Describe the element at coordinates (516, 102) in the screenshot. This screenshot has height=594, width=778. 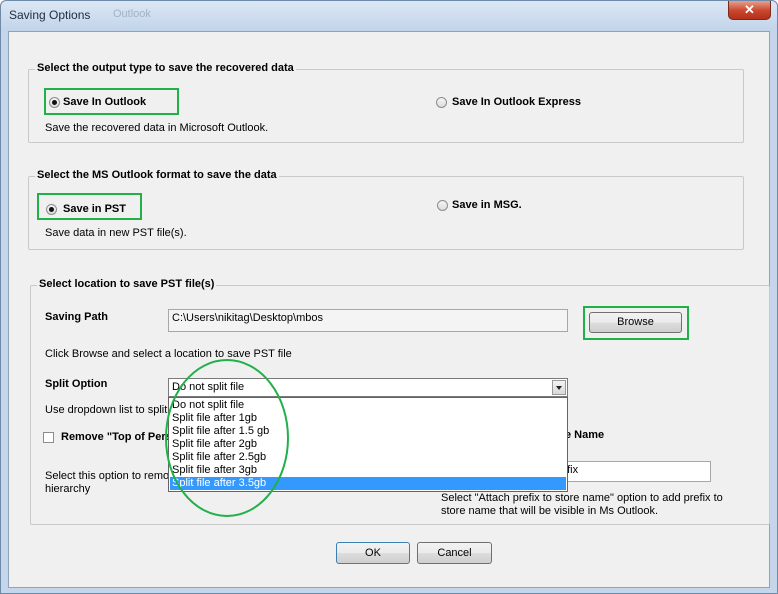
I see `save-in-outlook-express-label: Save In Outlook Express` at that location.